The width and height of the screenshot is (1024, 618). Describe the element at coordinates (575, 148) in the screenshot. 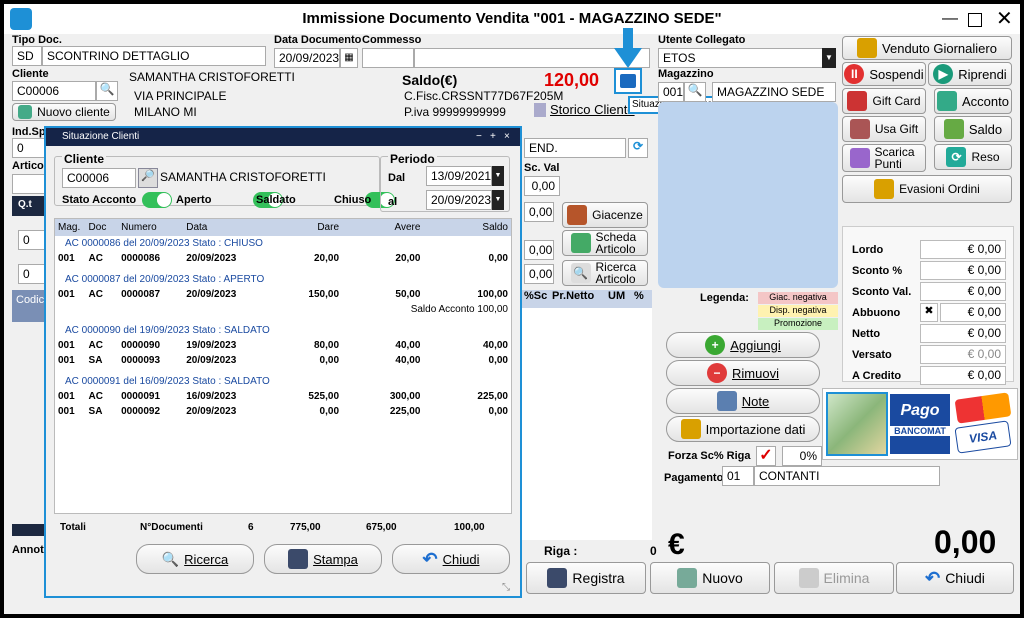

I see `end-field: END.` at that location.